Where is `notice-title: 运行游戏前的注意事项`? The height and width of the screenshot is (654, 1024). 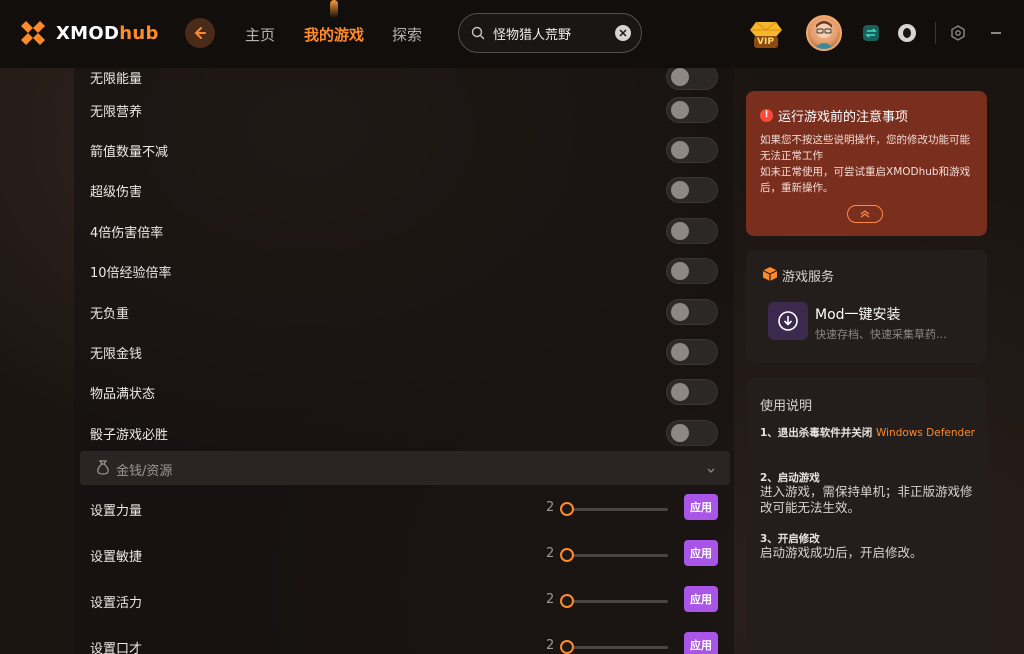
notice-title: 运行游戏前的注意事项 is located at coordinates (843, 117).